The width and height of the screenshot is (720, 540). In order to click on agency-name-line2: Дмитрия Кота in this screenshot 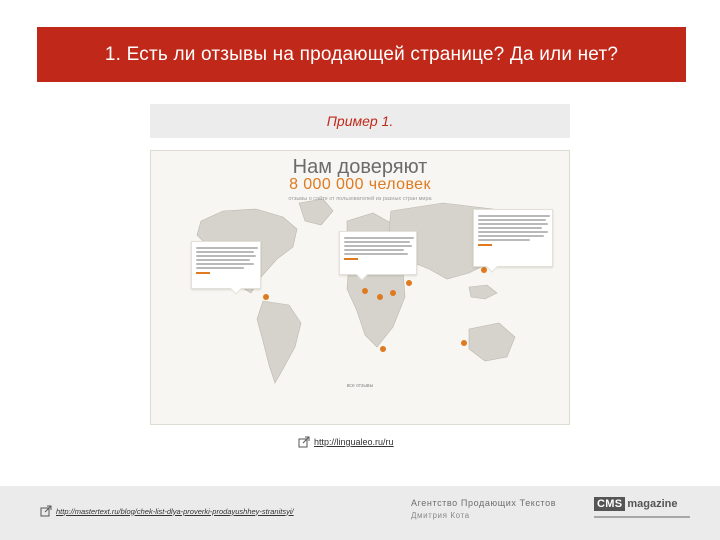, I will do `click(440, 515)`.